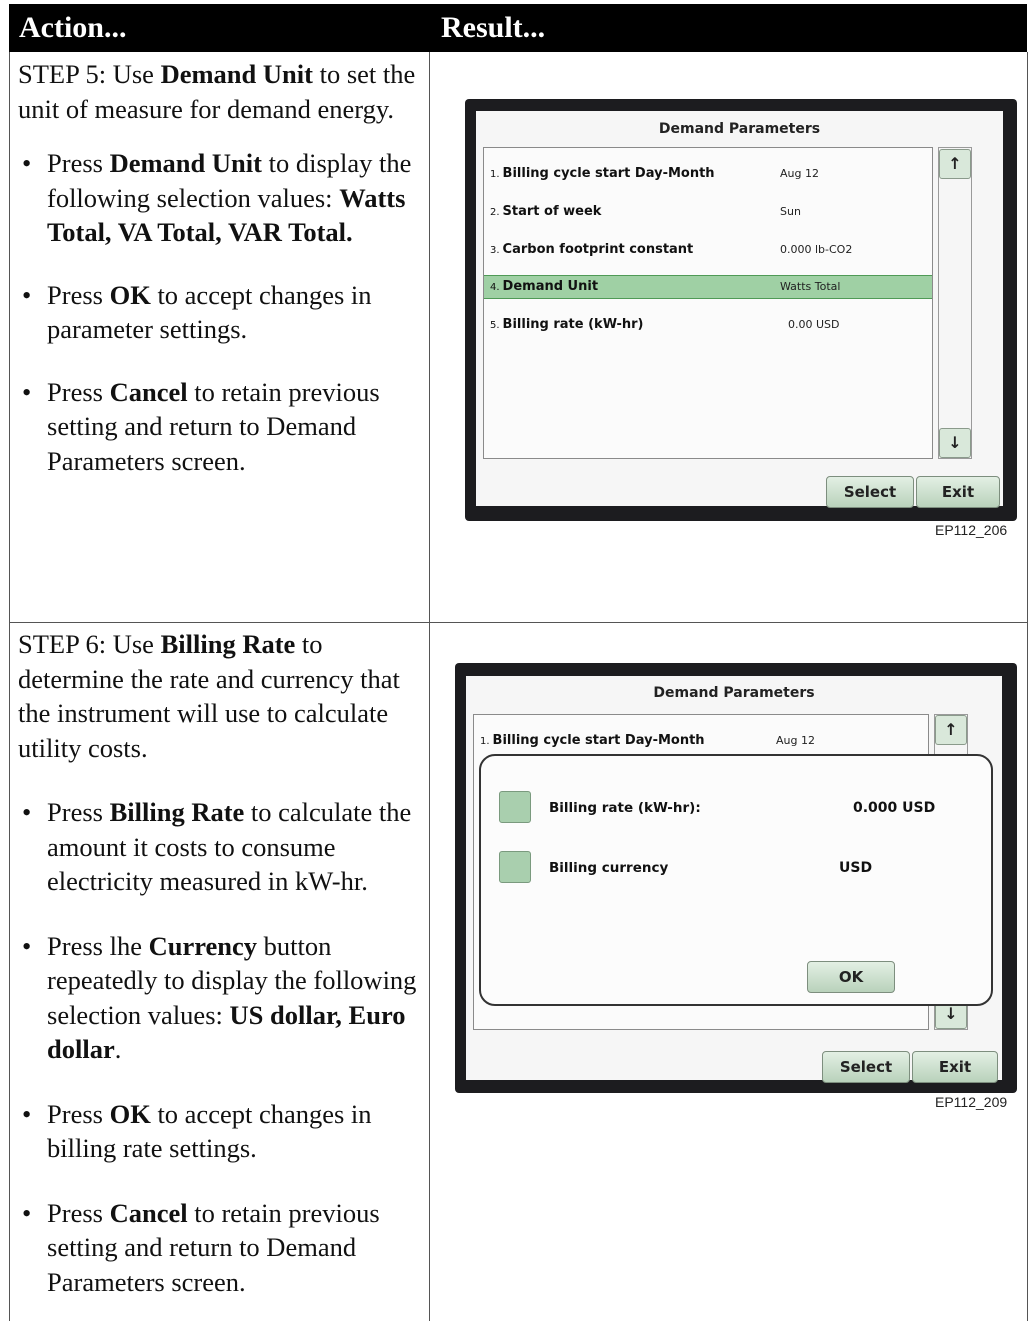 The width and height of the screenshot is (1029, 1321). What do you see at coordinates (708, 325) in the screenshot?
I see `list-item: 5. Billing rate (kW-hr) 0.00 USD` at bounding box center [708, 325].